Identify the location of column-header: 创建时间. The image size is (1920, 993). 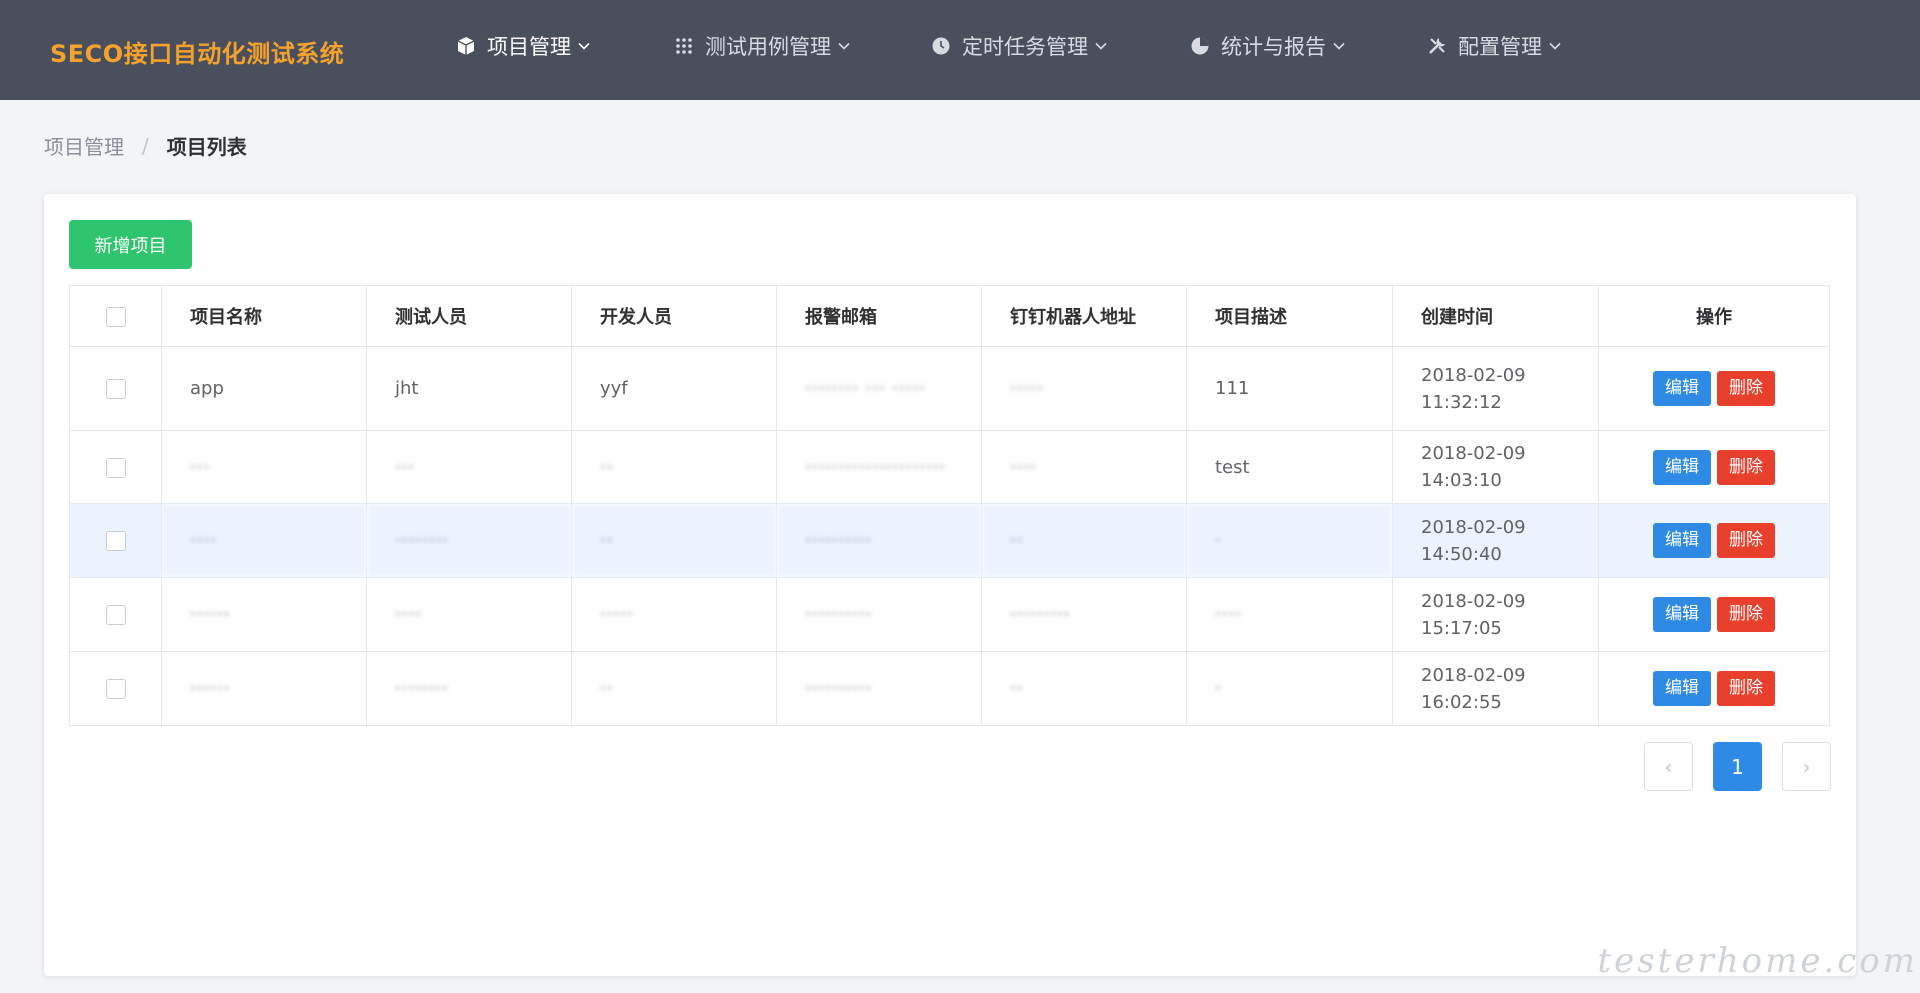
(1495, 316).